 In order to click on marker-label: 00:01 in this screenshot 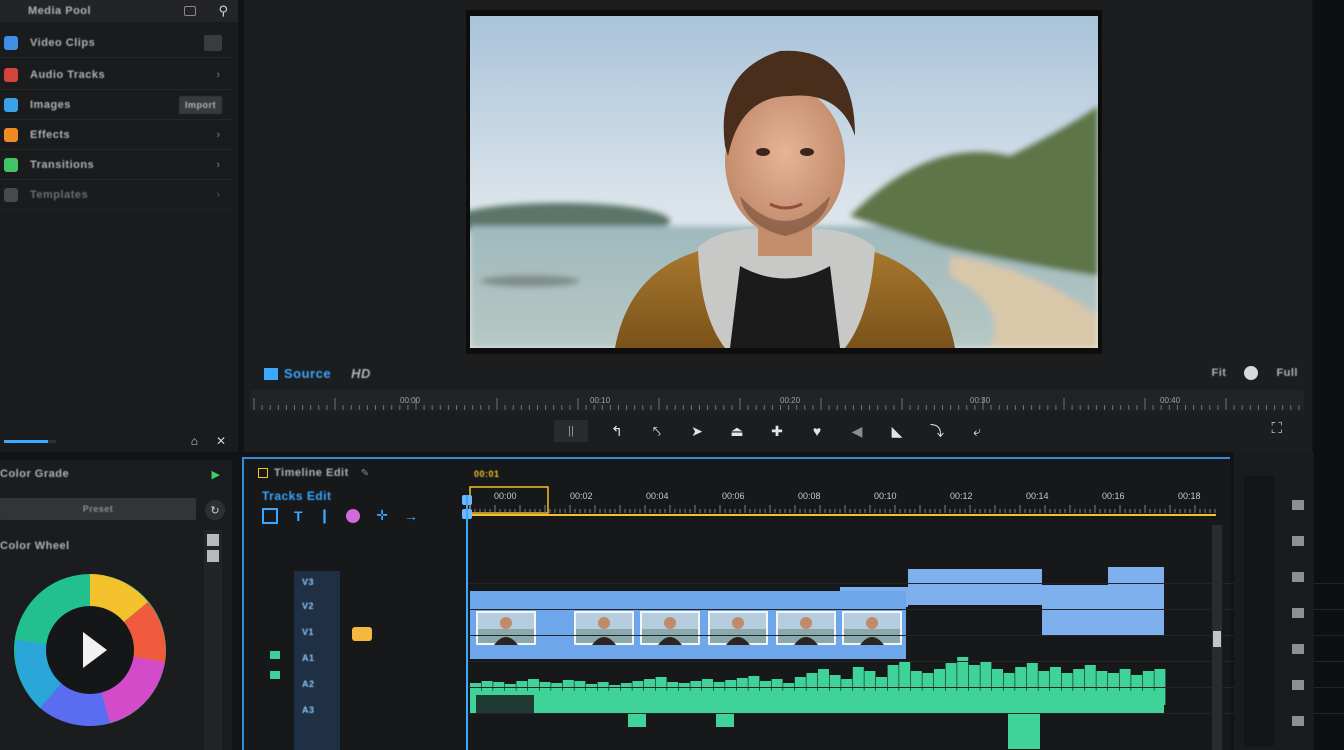, I will do `click(487, 474)`.